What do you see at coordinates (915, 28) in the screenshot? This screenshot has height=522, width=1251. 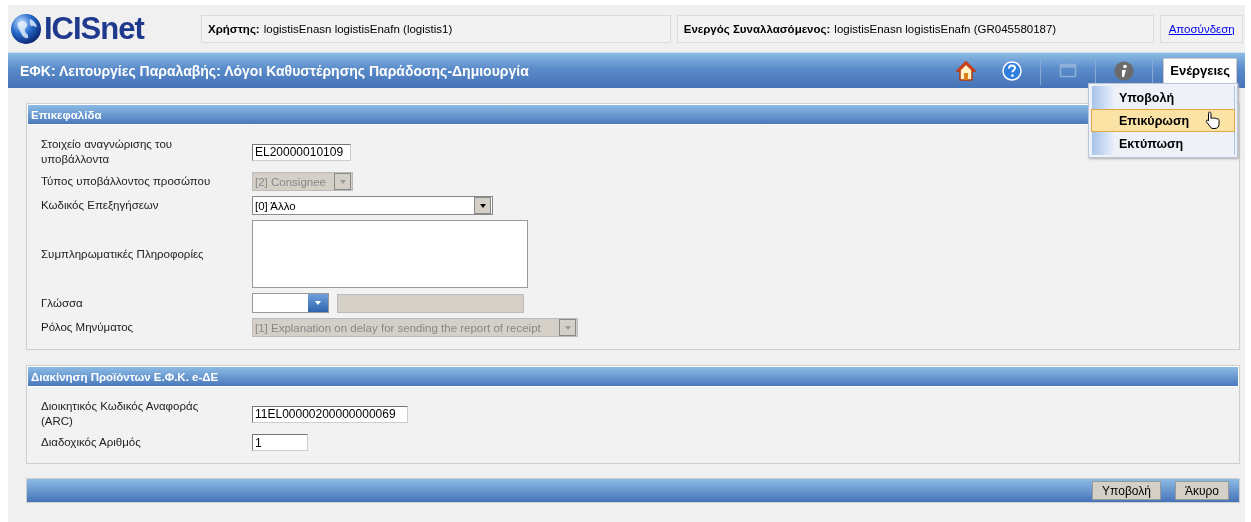 I see `trader-info: Ενεργός Συναλλασόμενος: logistisEnasn logistisEnafn (GR045580187)` at bounding box center [915, 28].